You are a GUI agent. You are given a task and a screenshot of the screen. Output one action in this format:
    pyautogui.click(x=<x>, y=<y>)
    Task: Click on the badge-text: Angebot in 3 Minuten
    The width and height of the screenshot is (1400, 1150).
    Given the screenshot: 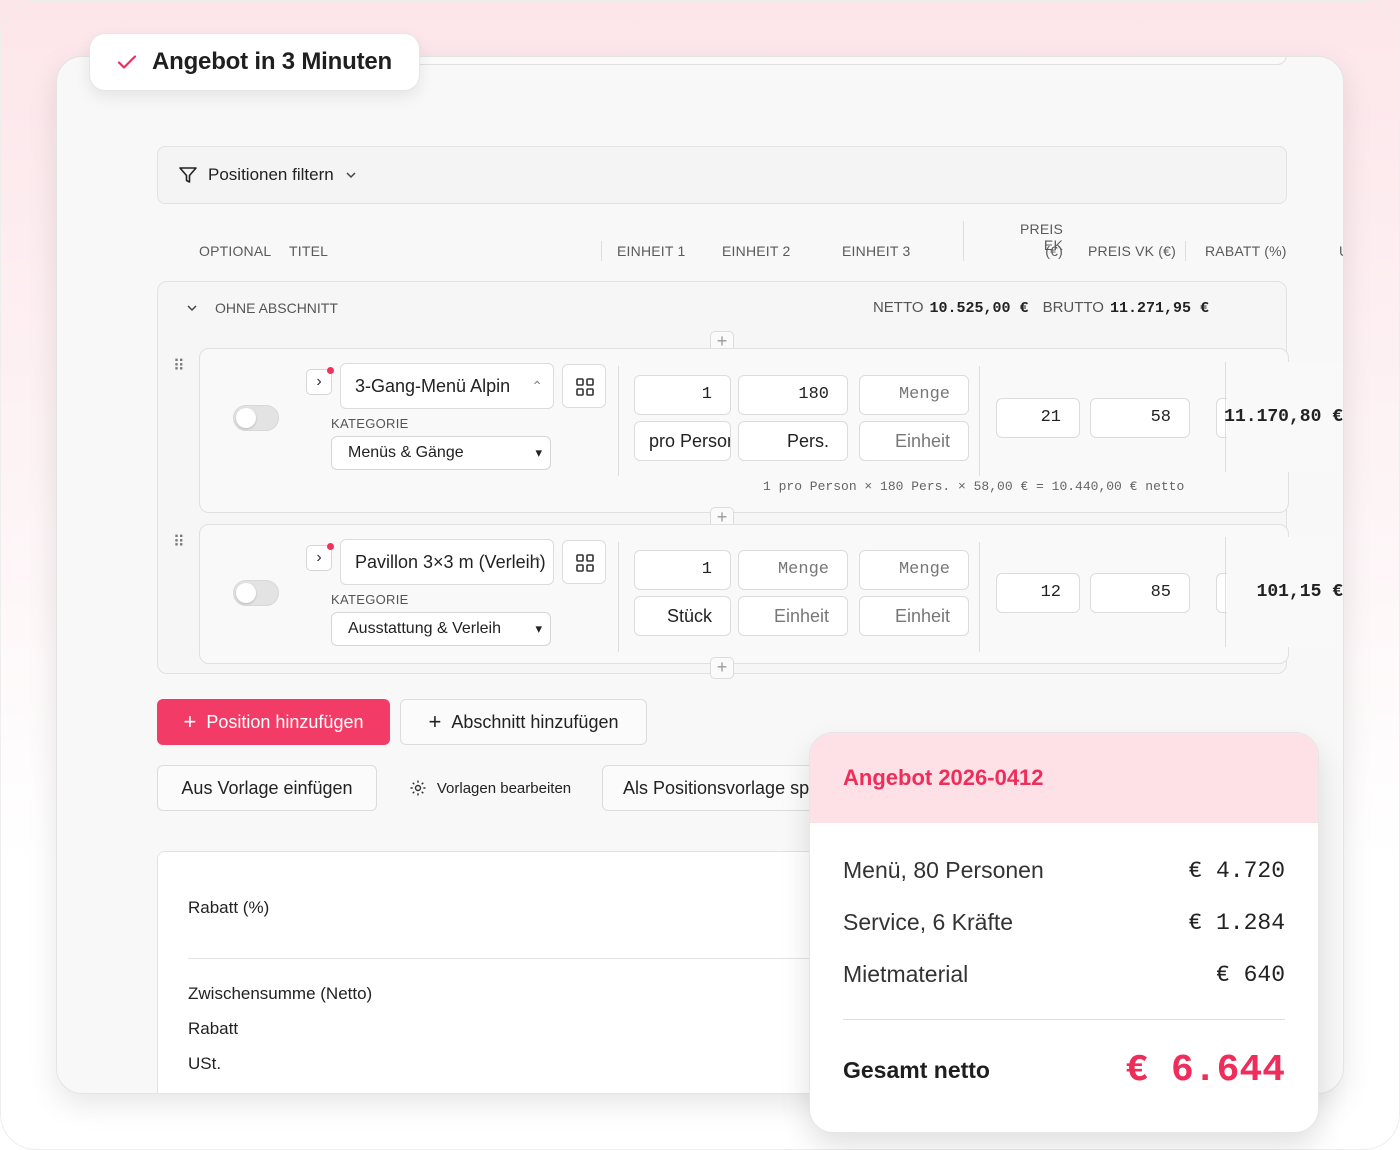 What is the action you would take?
    pyautogui.click(x=272, y=61)
    